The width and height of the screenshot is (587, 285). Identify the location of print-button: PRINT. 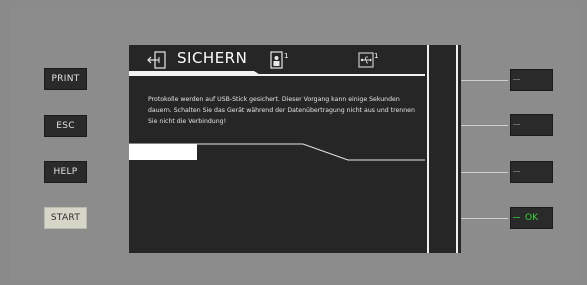
(65, 79).